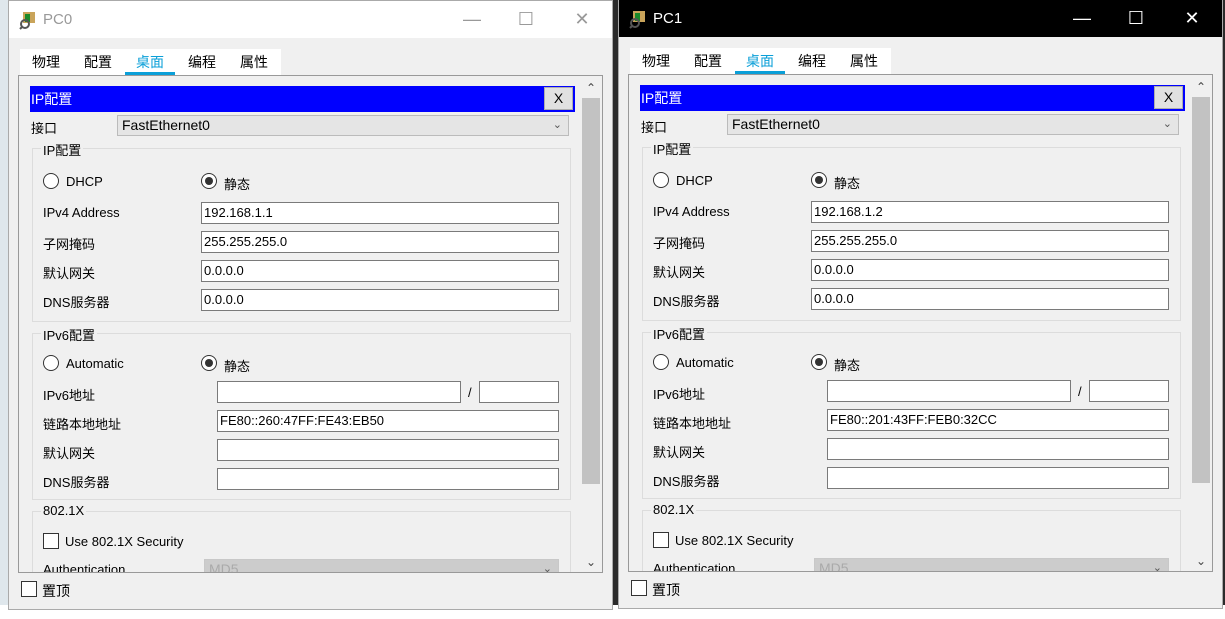 Image resolution: width=1225 pixels, height=619 pixels. What do you see at coordinates (76, 482) in the screenshot?
I see `ipv6-field-label: DNS服务器` at bounding box center [76, 482].